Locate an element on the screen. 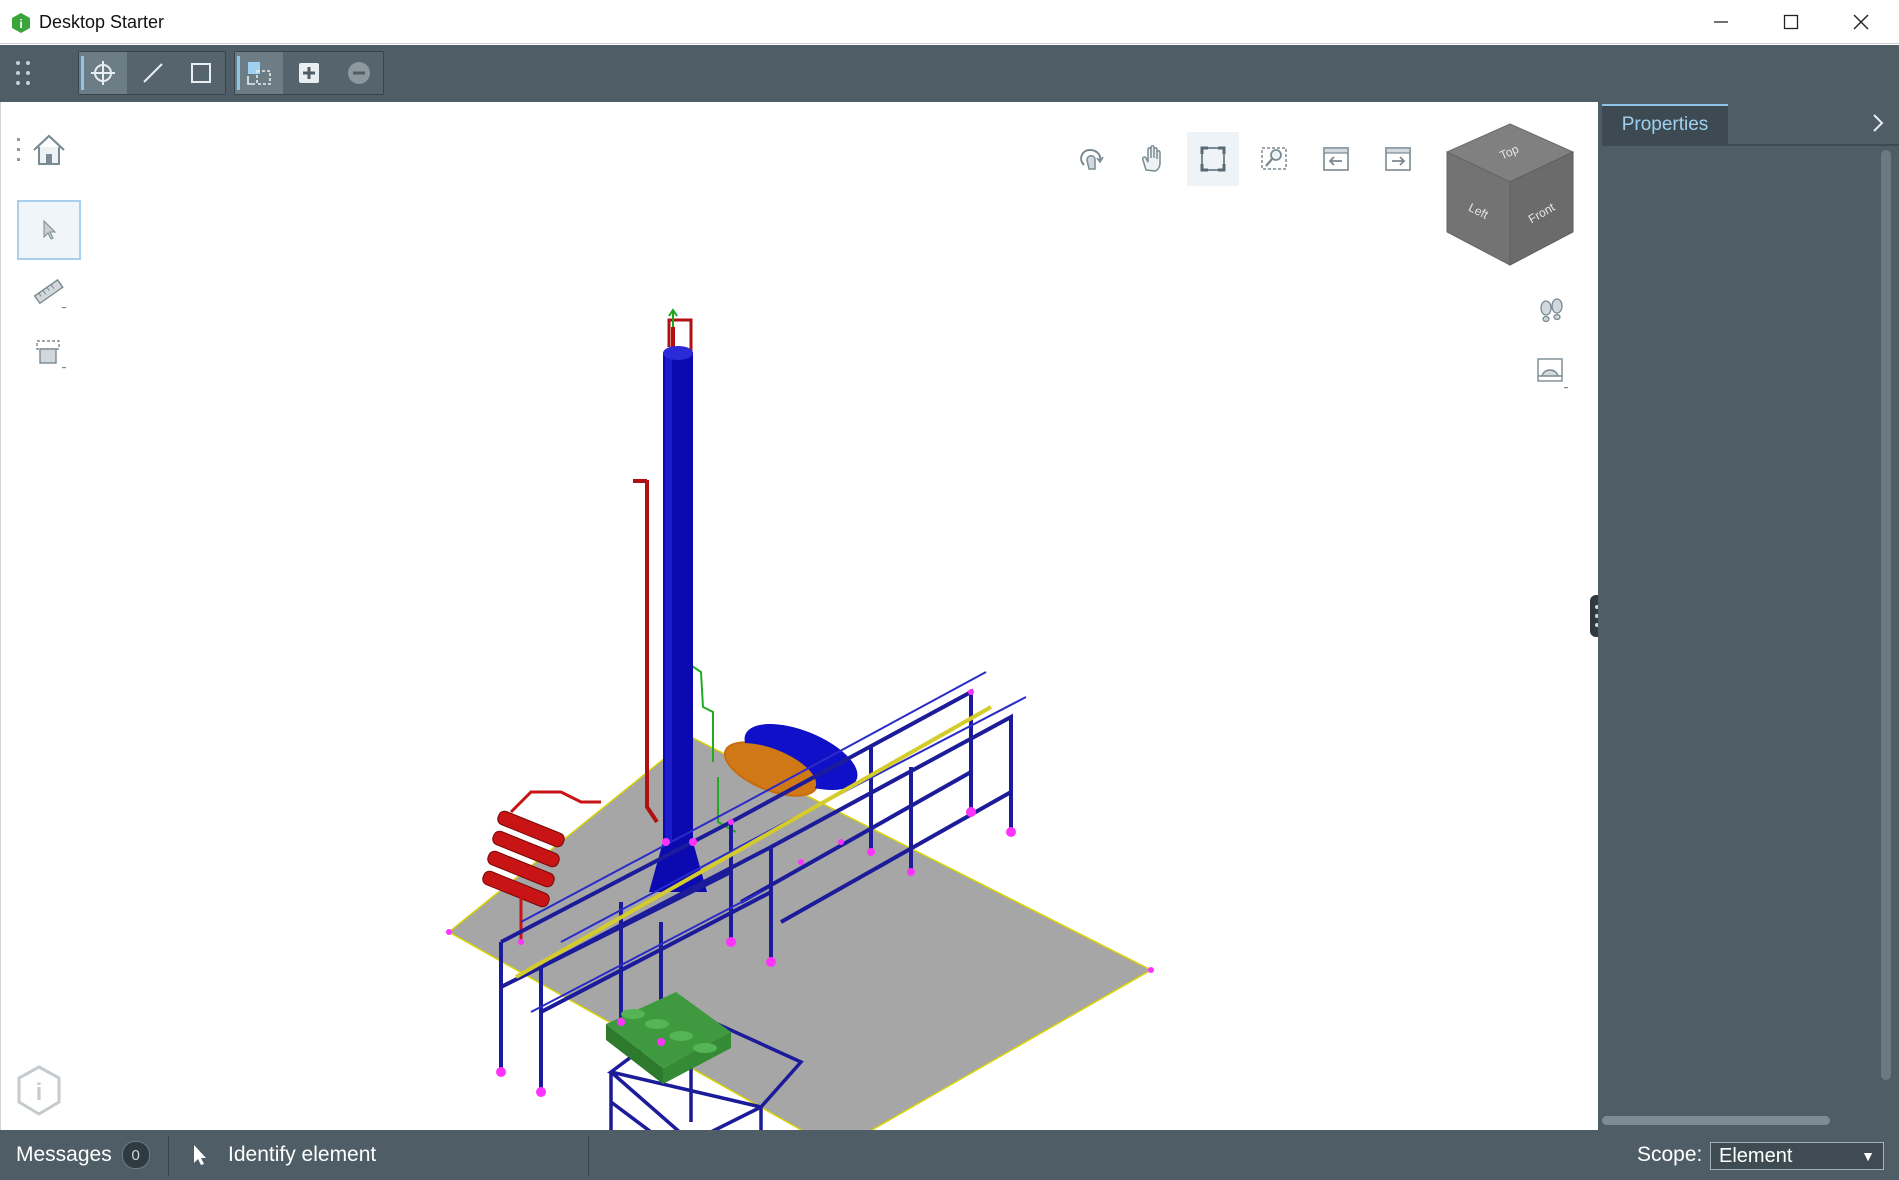 The width and height of the screenshot is (1899, 1180). select-window-button is located at coordinates (259, 73).